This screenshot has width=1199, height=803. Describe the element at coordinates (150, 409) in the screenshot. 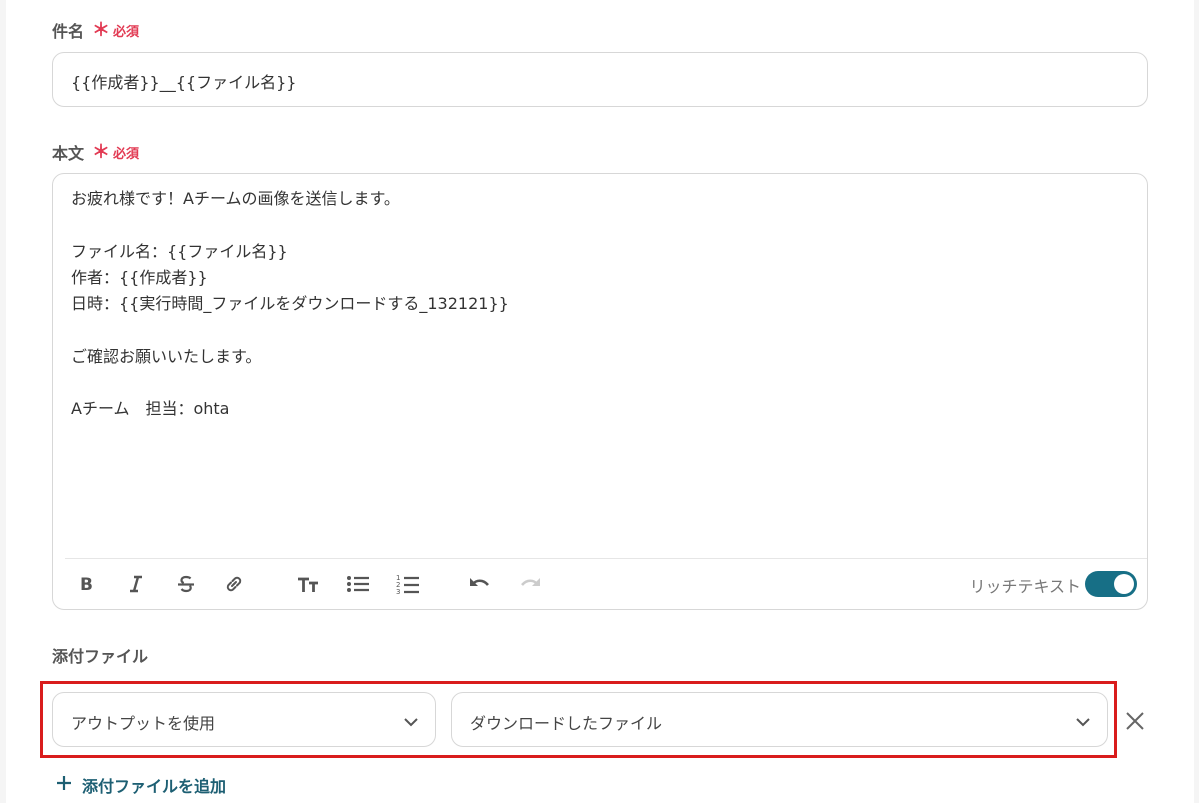

I see `body-line: Aチーム 担当：ohta` at that location.